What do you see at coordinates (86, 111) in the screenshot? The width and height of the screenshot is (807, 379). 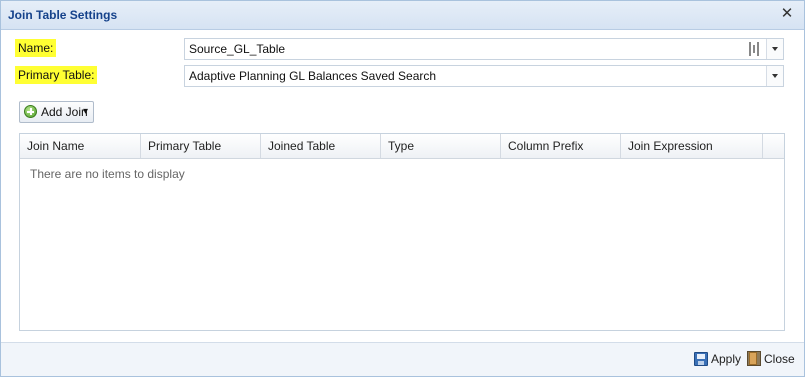 I see `add-join-caret-icon: ▾` at bounding box center [86, 111].